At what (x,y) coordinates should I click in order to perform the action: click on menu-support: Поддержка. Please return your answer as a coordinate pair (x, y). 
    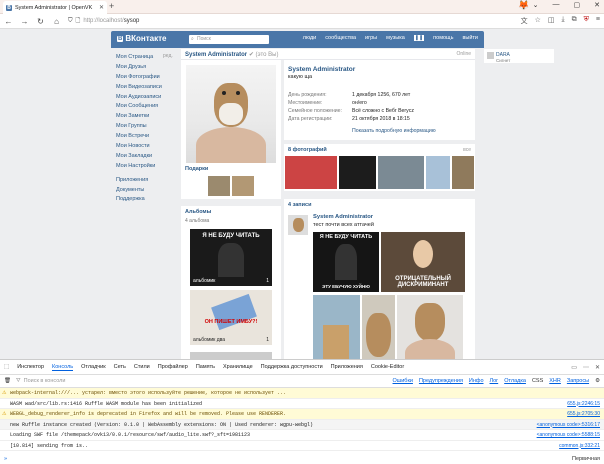
    Looking at the image, I should click on (146, 200).